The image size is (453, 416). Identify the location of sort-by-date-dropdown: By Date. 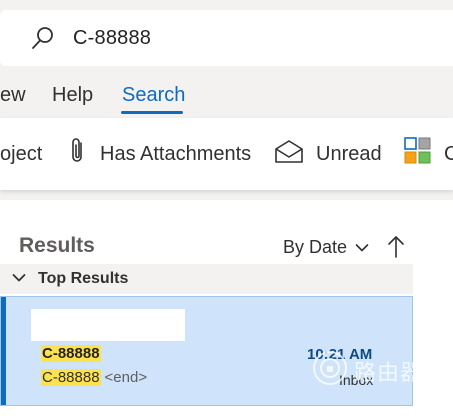
(326, 247).